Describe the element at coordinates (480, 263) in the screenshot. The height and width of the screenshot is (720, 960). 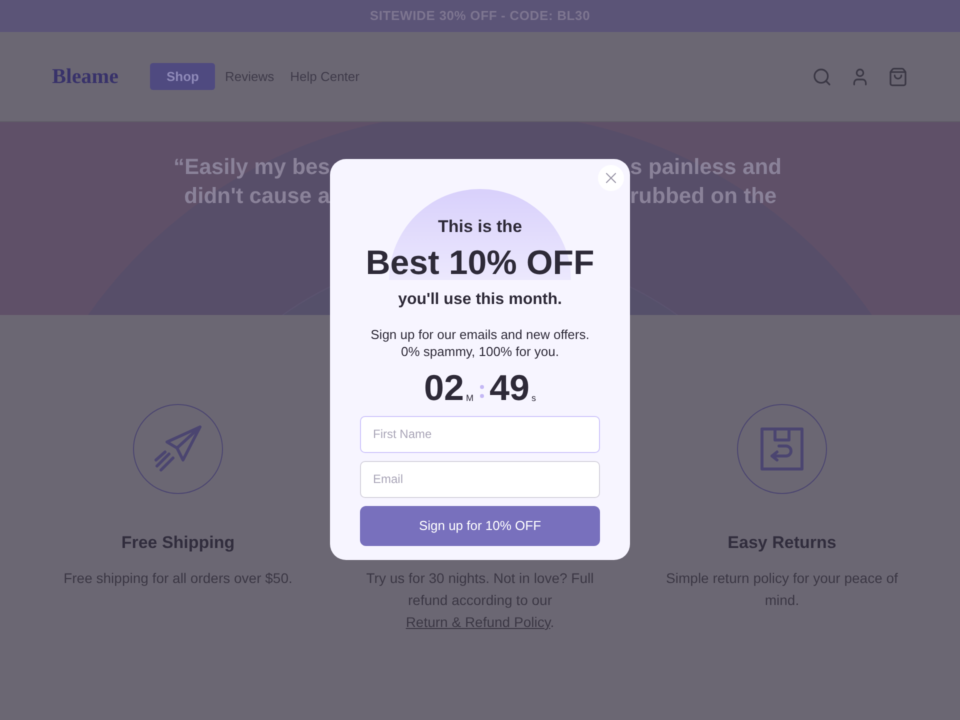
I see `popup-headline: Best 10% OFF` at that location.